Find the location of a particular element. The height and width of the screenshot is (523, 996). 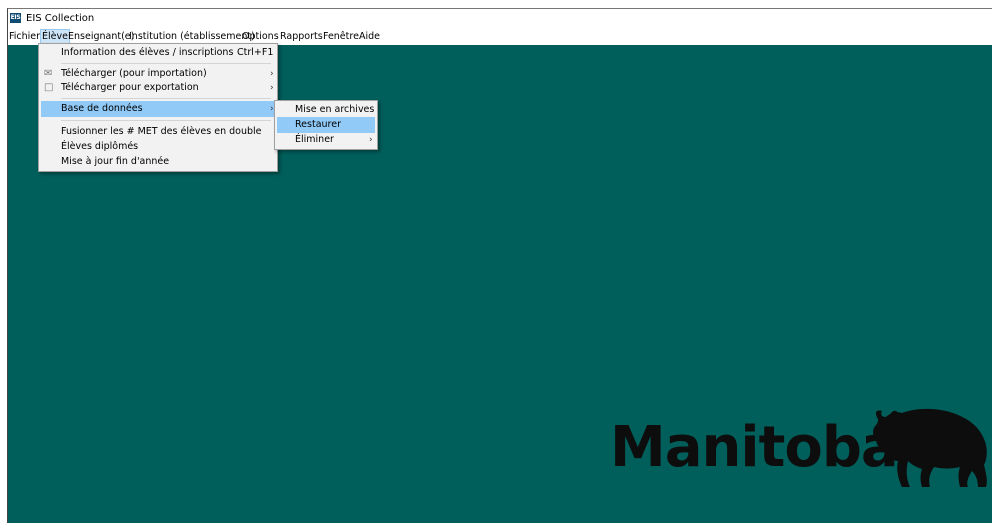

export-icon: □ is located at coordinates (49, 87).